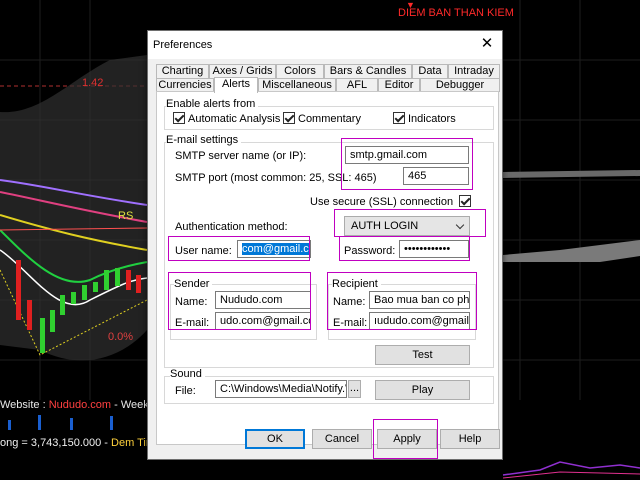  What do you see at coordinates (430, 71) in the screenshot?
I see `tab-data: Data` at bounding box center [430, 71].